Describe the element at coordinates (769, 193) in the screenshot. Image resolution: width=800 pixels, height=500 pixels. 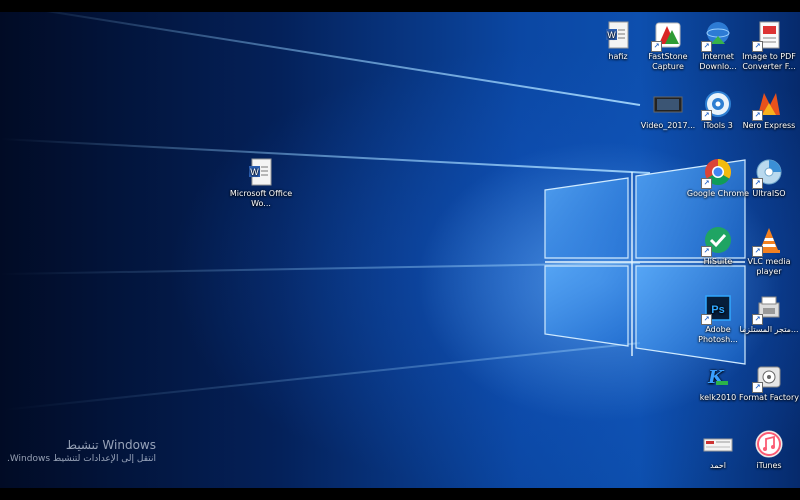
I see `icon-label: UltraISO` at that location.